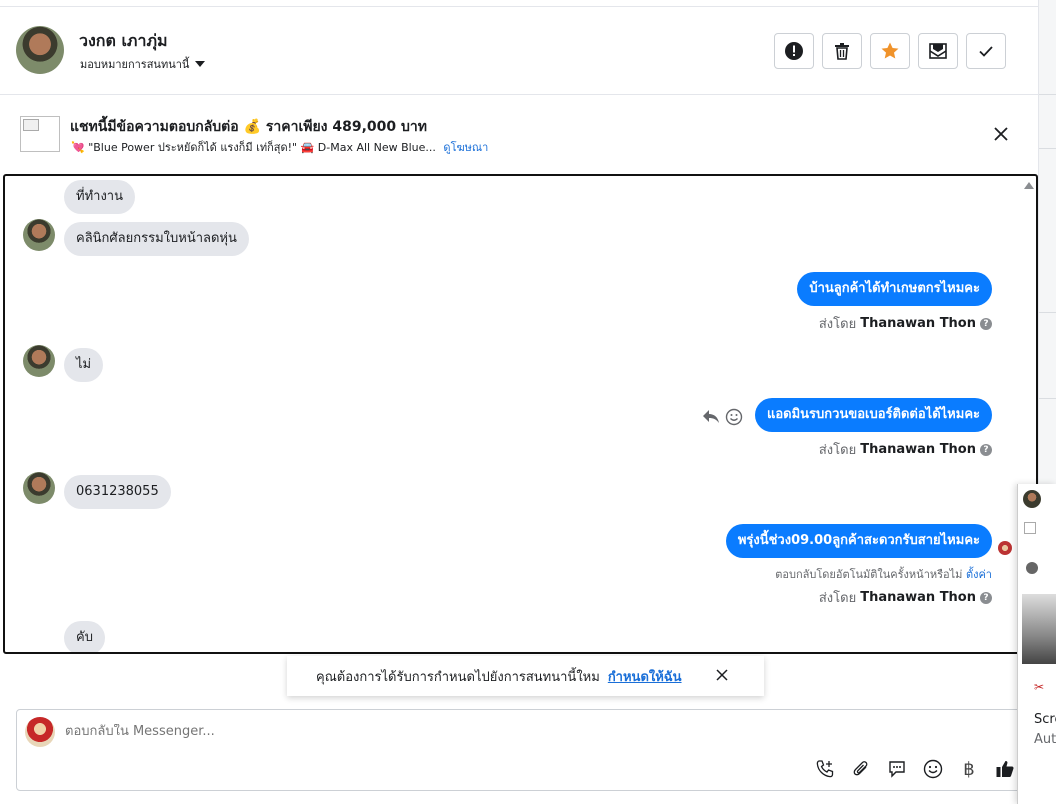 This screenshot has height=804, width=1056. What do you see at coordinates (869, 574) in the screenshot?
I see `auto-reply-text: ตอบกลับโดยอัตโนมัติในครั้งหน้าหรือไม่` at bounding box center [869, 574].